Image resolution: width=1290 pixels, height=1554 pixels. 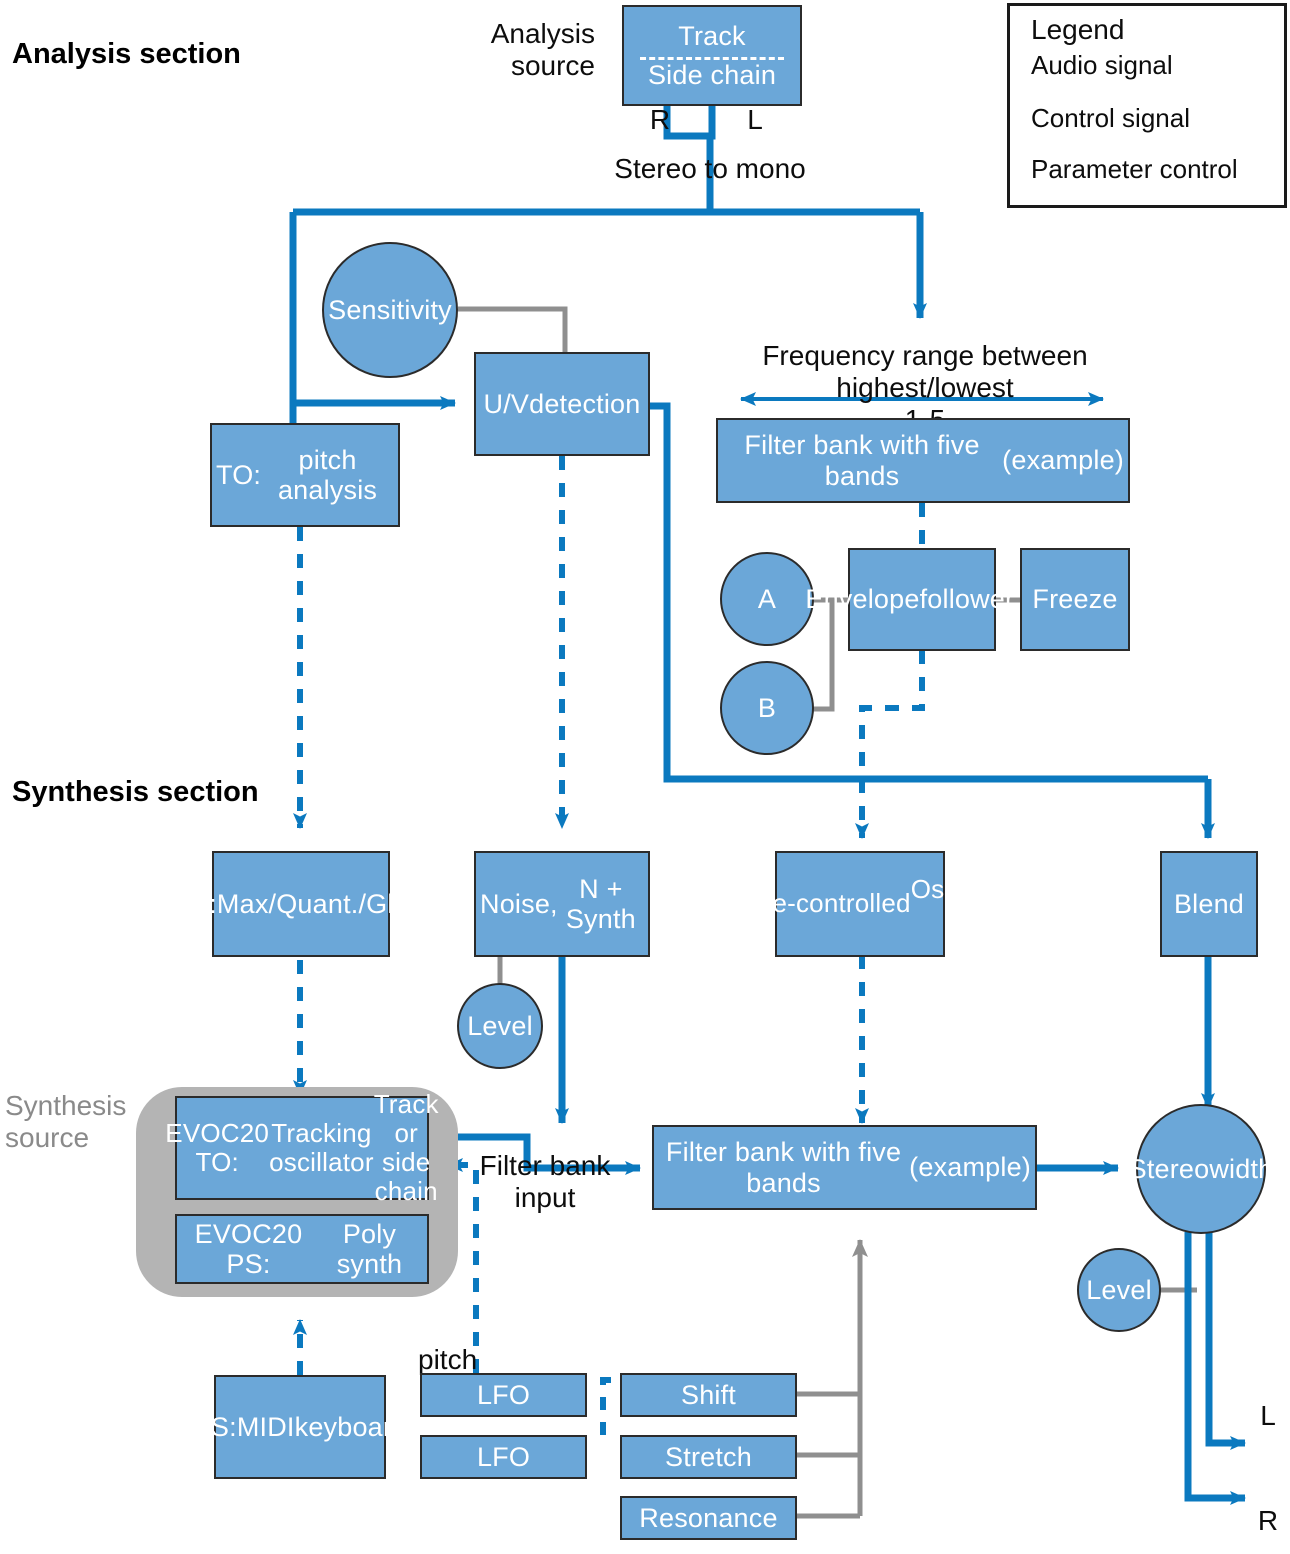 What do you see at coordinates (660, 119) in the screenshot?
I see `channel-r-top-label: R` at bounding box center [660, 119].